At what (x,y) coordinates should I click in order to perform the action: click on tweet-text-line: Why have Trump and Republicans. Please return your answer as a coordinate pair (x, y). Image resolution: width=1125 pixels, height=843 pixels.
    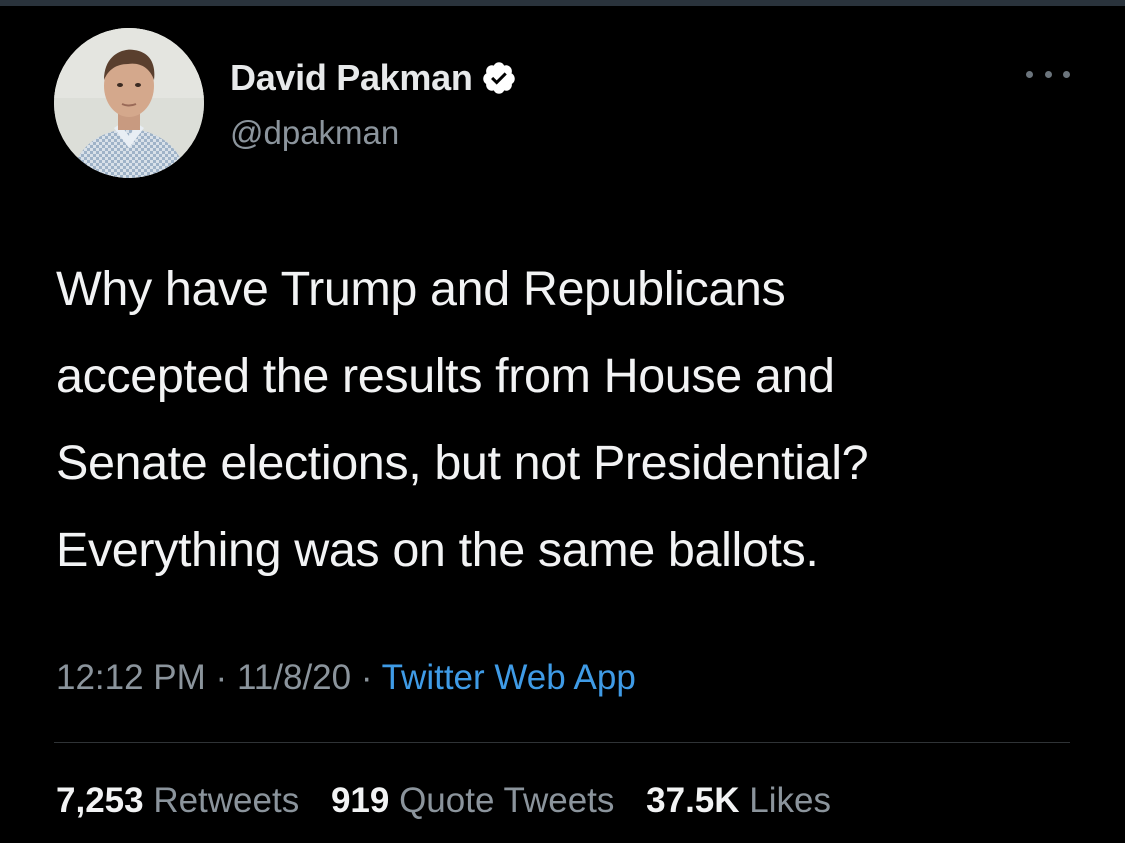
    Looking at the image, I should click on (421, 289).